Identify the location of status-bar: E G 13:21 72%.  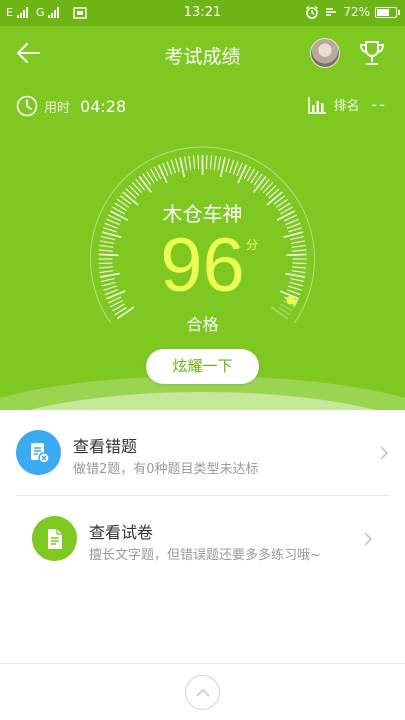
(202, 13).